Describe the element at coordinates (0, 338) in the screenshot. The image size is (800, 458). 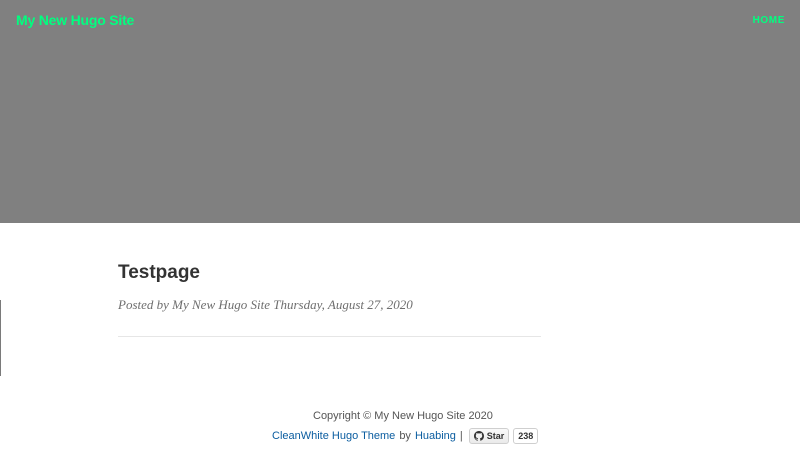
I see `window-edge-divider` at that location.